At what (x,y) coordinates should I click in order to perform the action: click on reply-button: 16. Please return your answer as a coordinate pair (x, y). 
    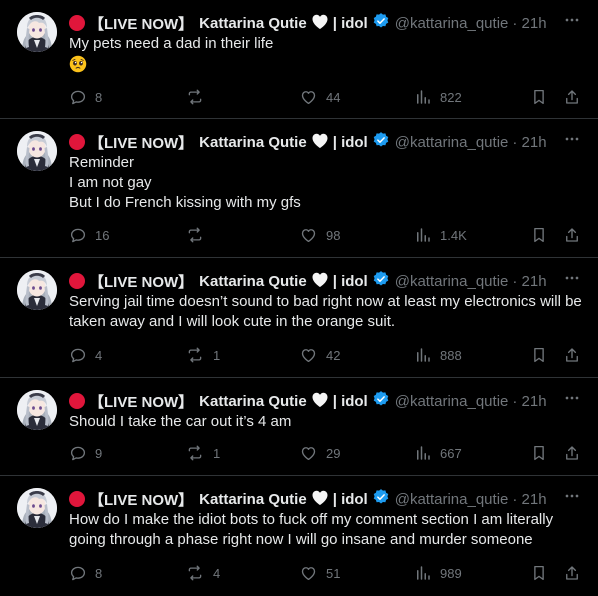
    Looking at the image, I should click on (89, 235).